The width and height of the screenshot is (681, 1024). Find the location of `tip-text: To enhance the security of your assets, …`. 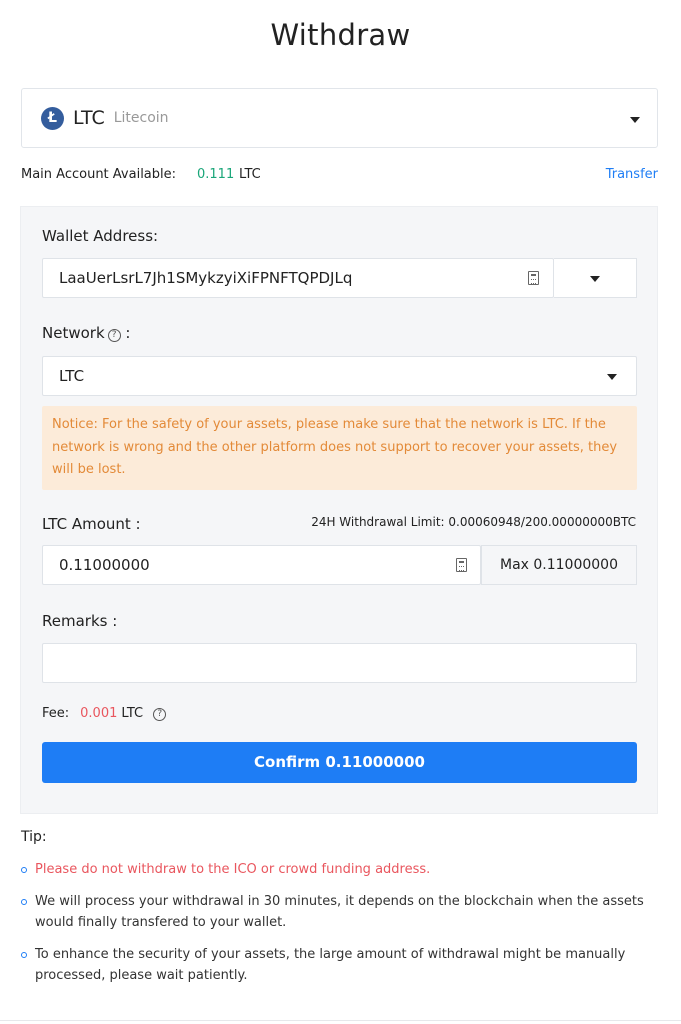

tip-text: To enhance the security of your assets, … is located at coordinates (330, 965).